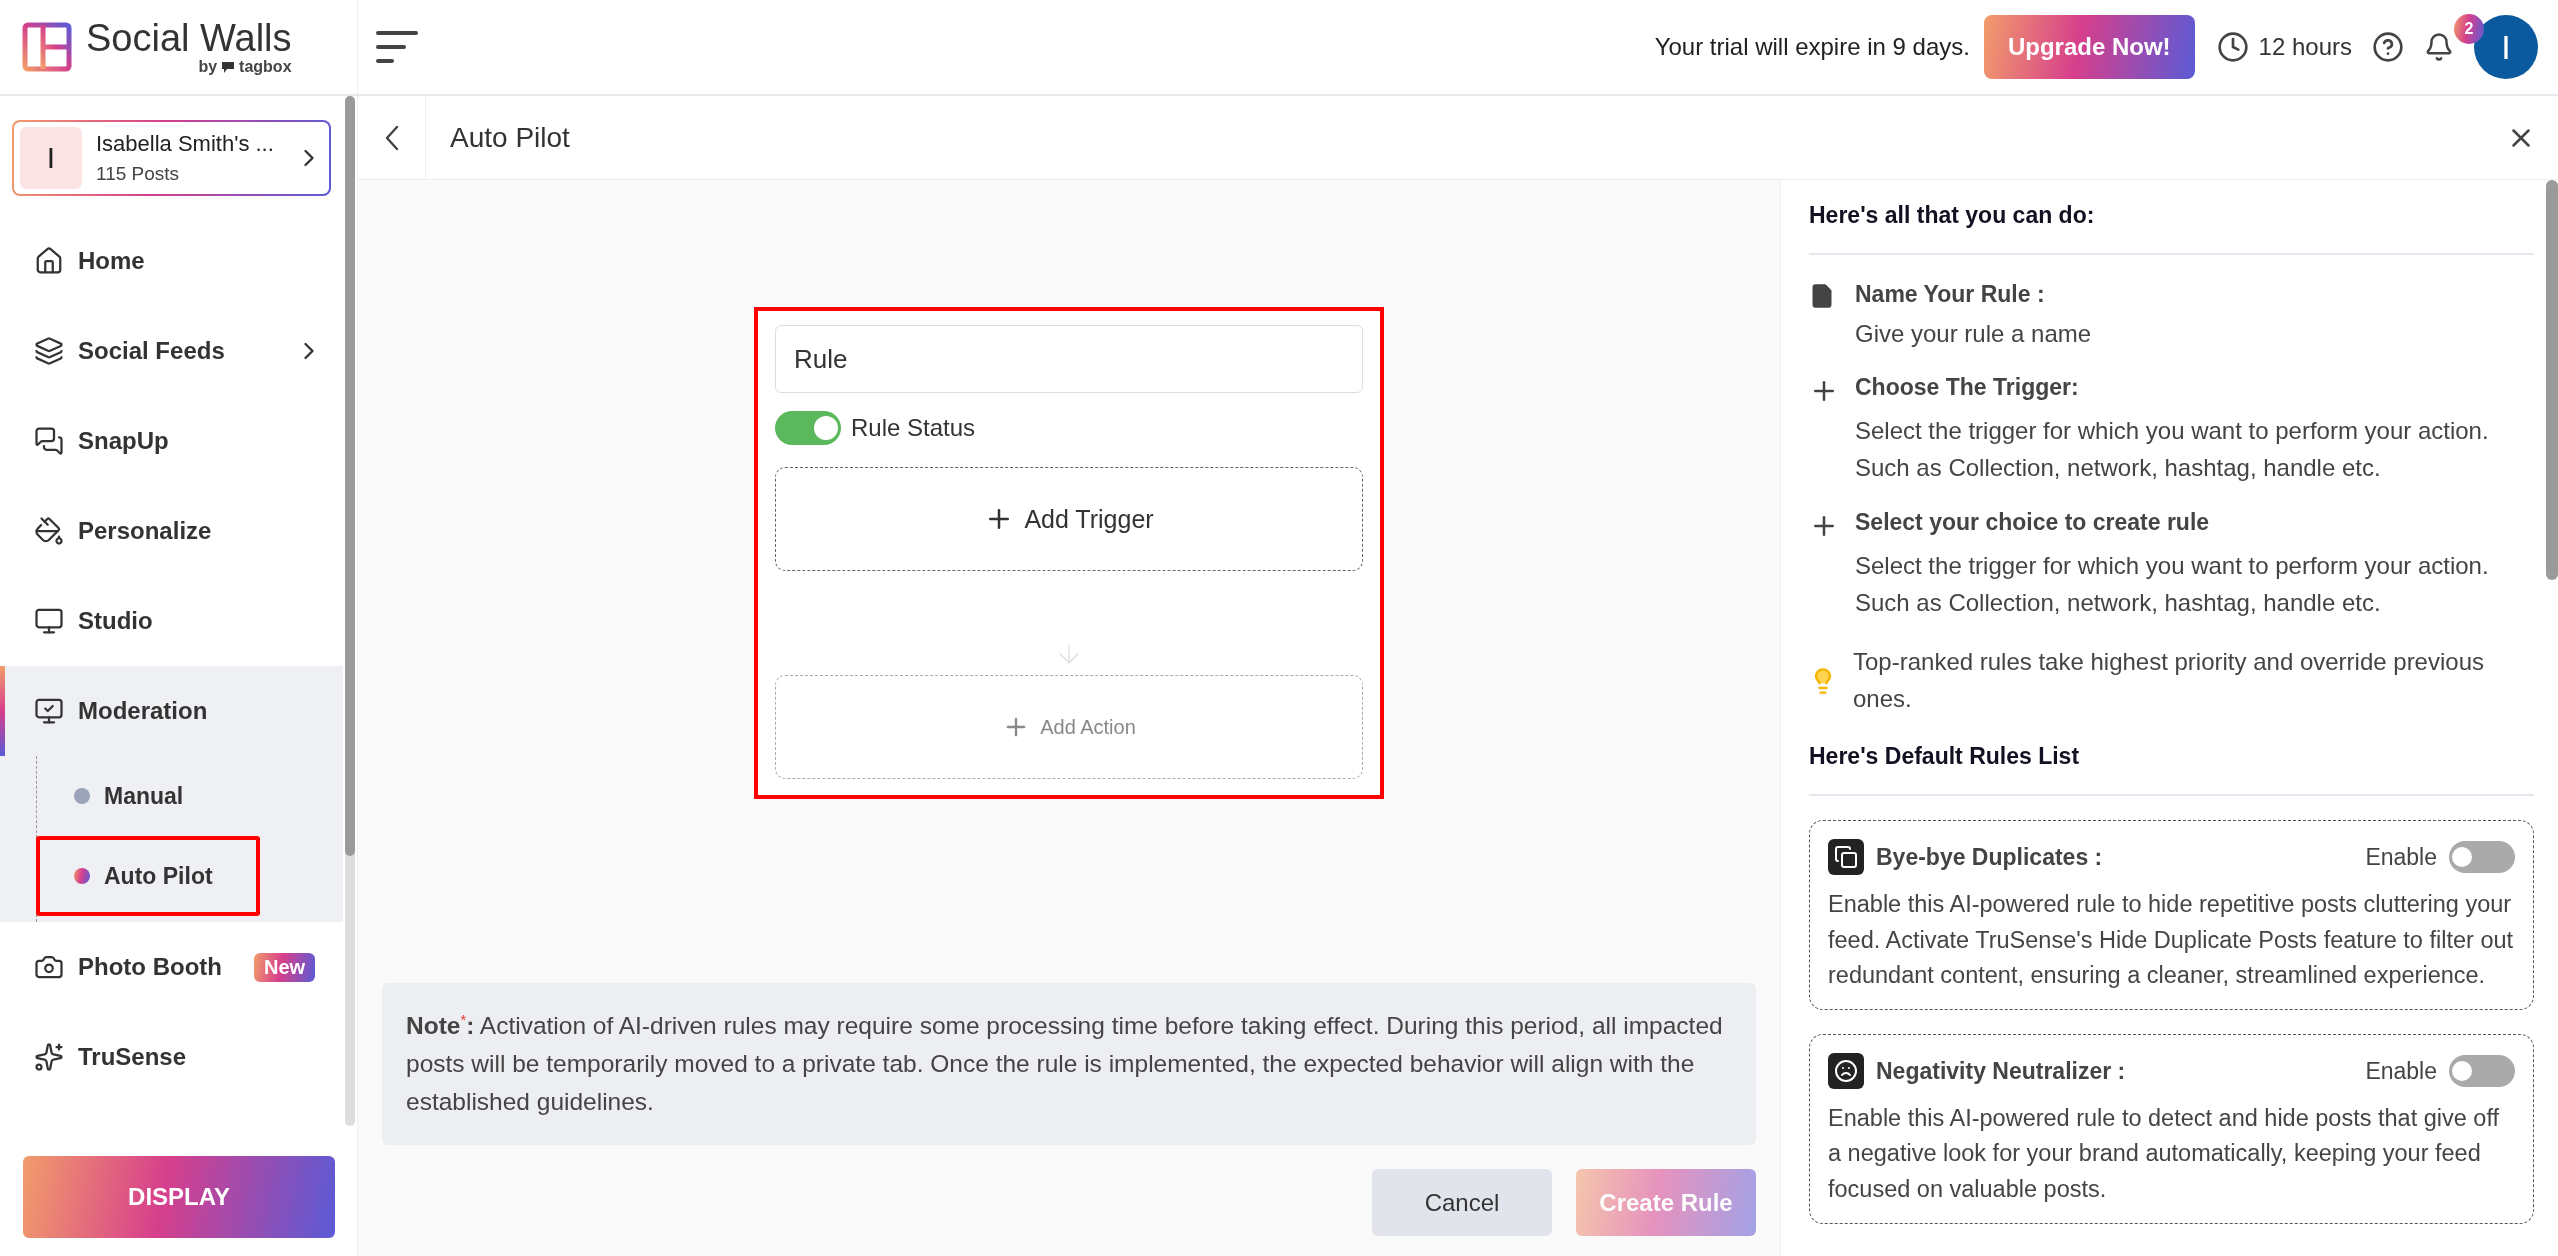 The width and height of the screenshot is (2558, 1256). Describe the element at coordinates (49, 261) in the screenshot. I see `home-icon` at that location.